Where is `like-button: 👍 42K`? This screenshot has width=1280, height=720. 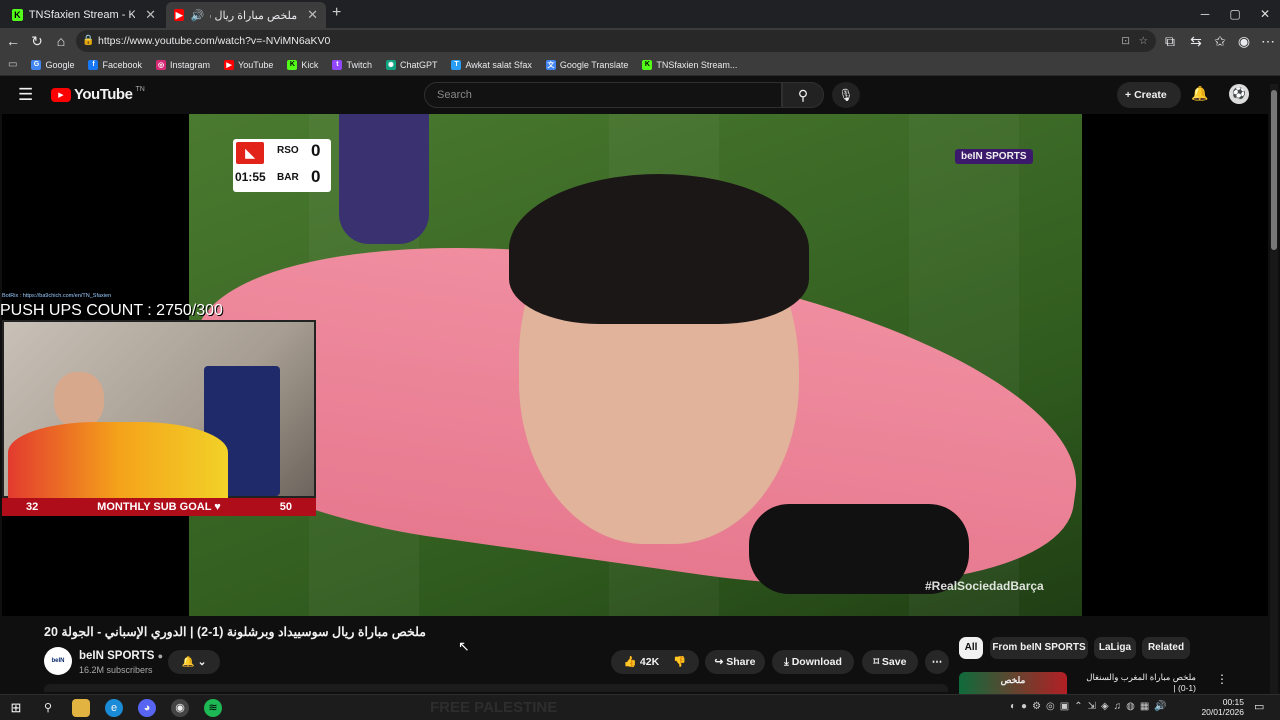
like-button: 👍 42K is located at coordinates (641, 662).